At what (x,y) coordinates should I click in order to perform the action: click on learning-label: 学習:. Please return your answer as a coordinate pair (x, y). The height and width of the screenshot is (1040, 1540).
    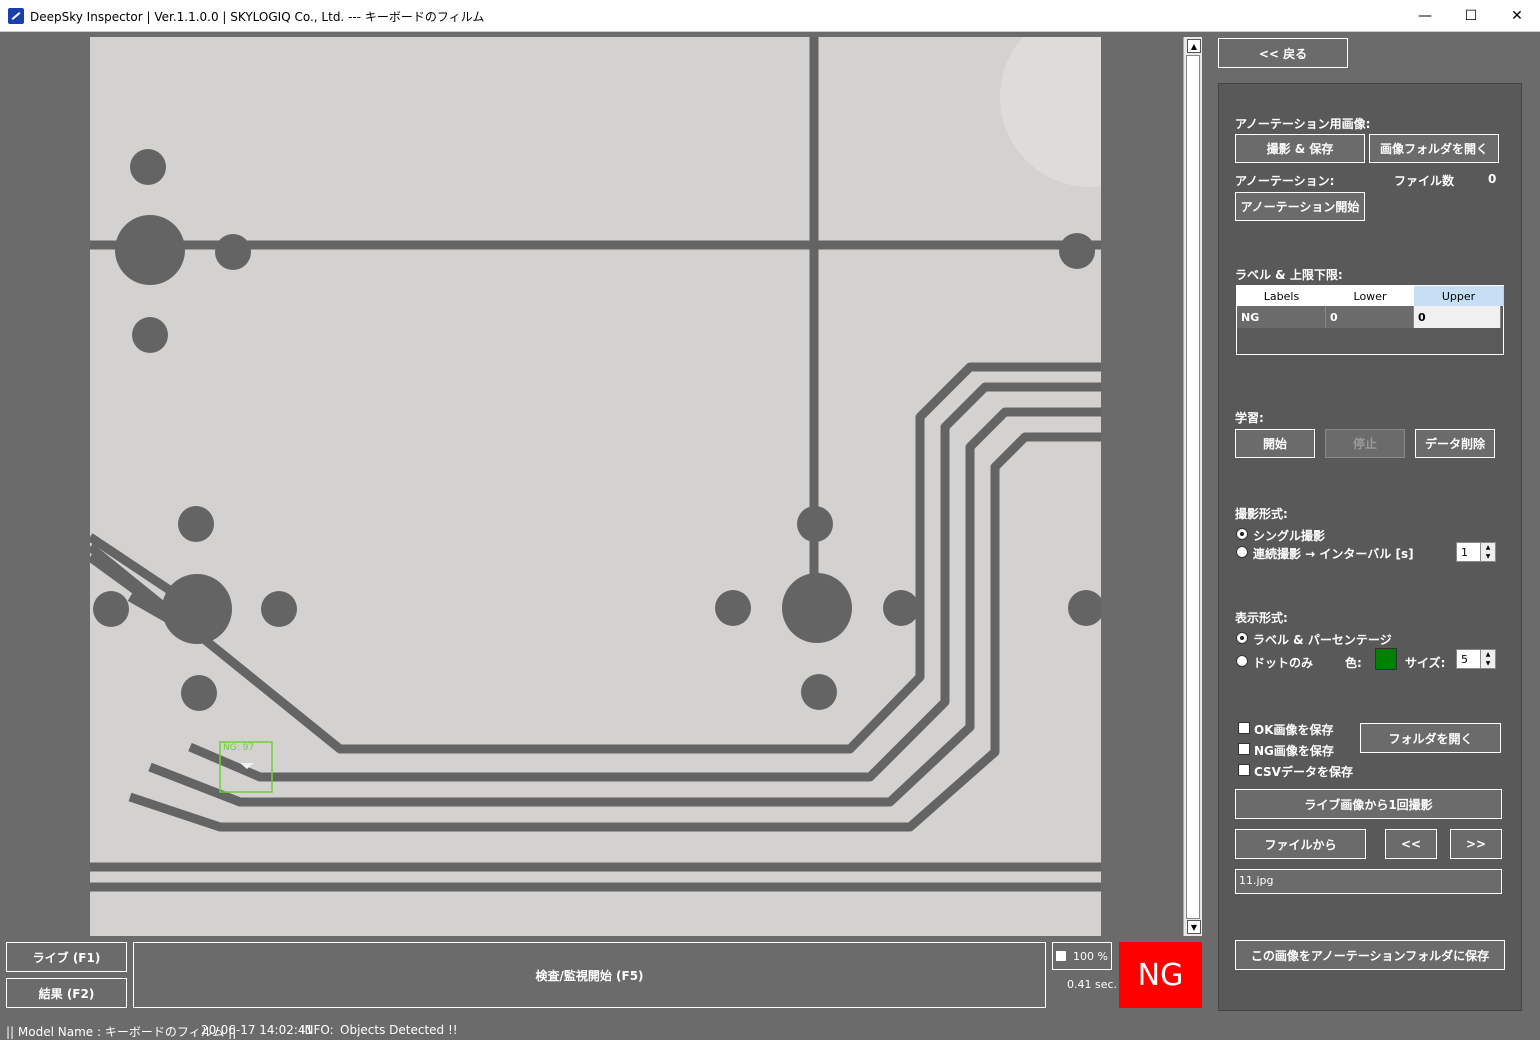
    Looking at the image, I should click on (1249, 418).